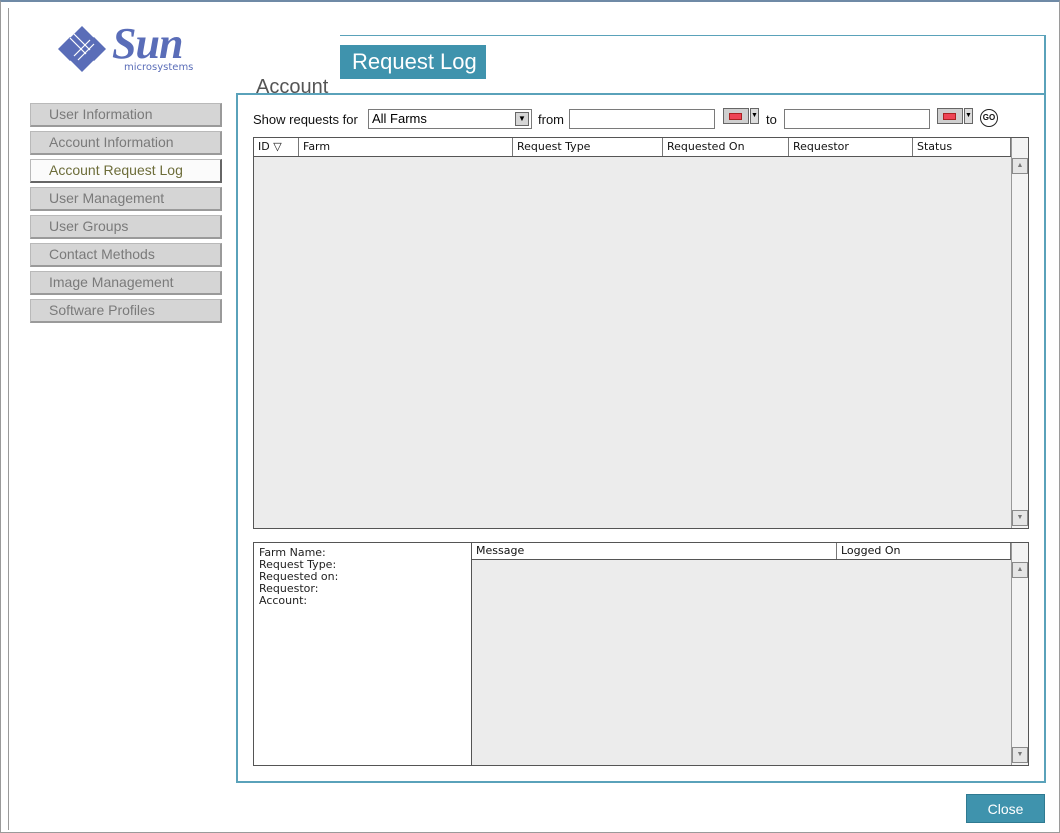 The height and width of the screenshot is (833, 1060). Describe the element at coordinates (642, 119) in the screenshot. I see `from-date-input` at that location.